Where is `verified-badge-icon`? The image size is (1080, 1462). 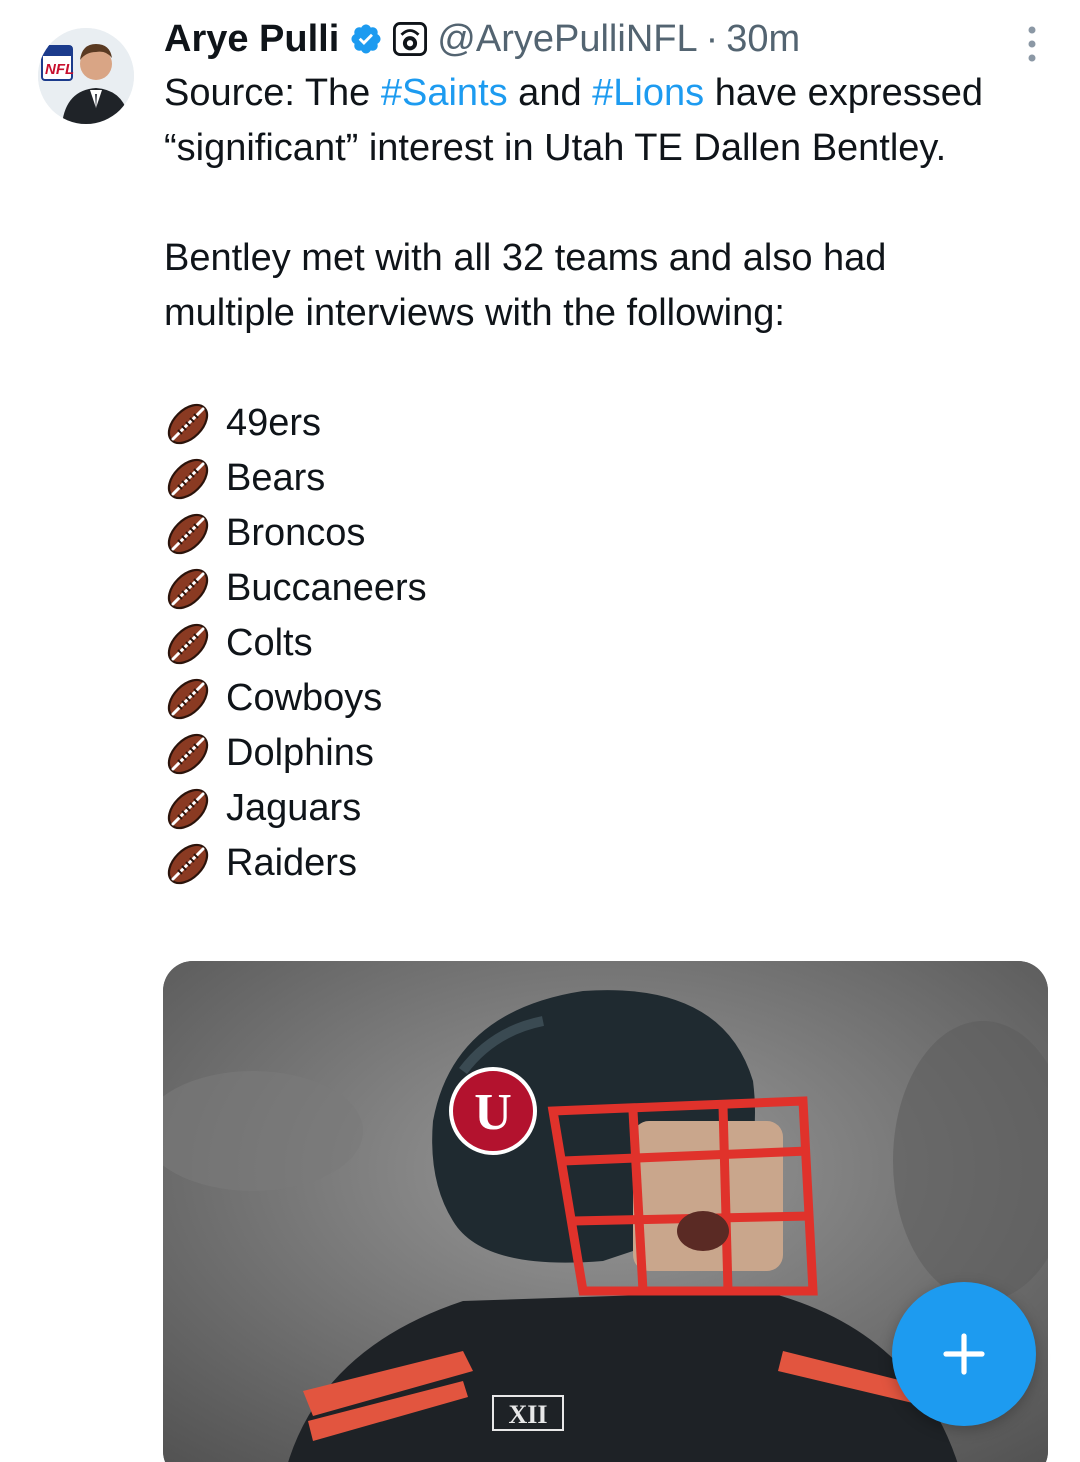
verified-badge-icon is located at coordinates (366, 39).